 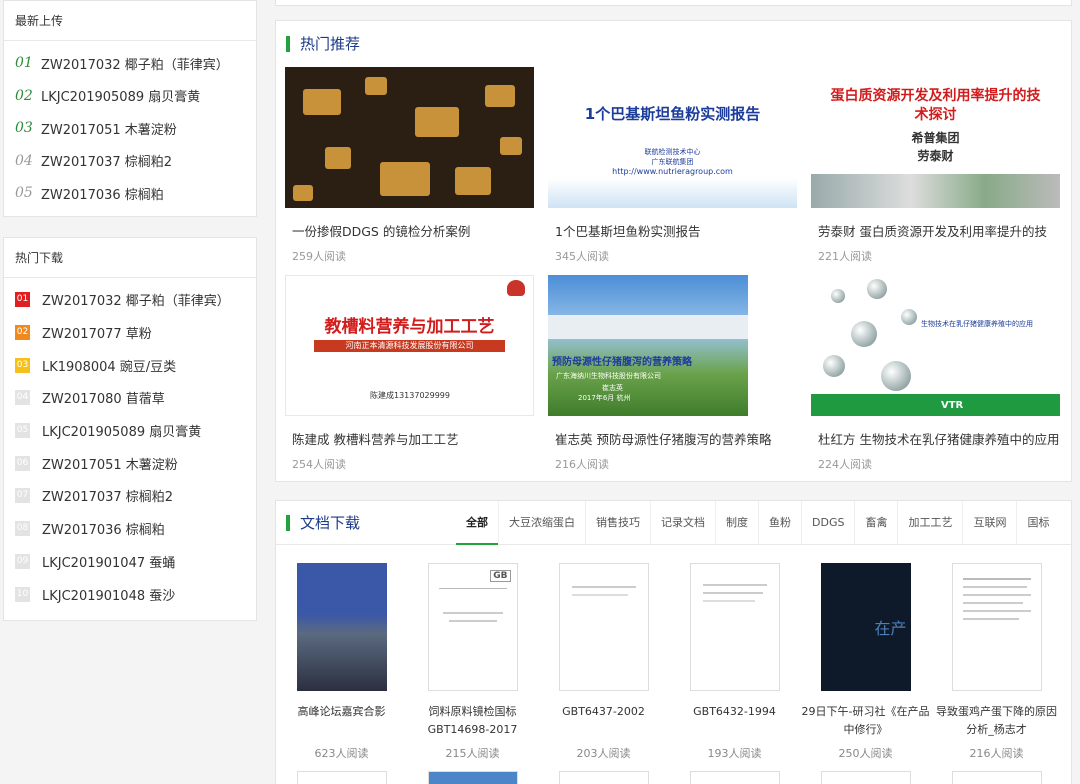 I want to click on item-index: 04, so click(x=24, y=160).